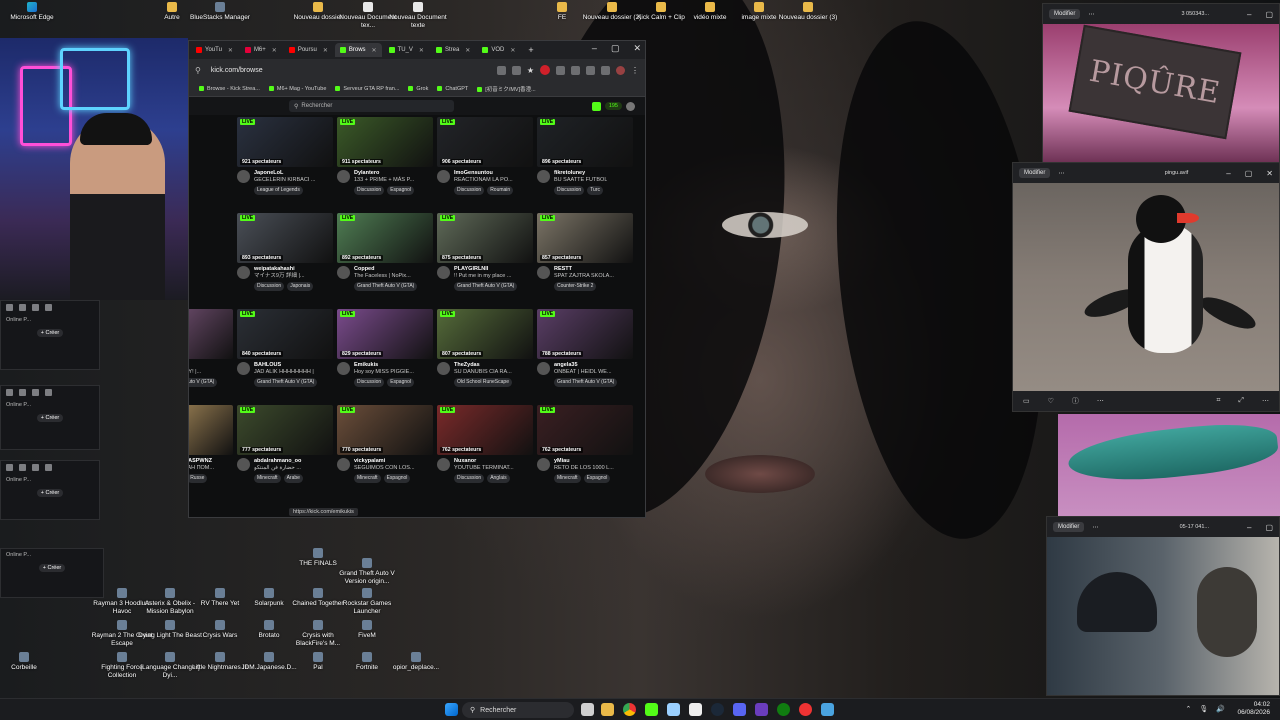  I want to click on category-tag: Russe, so click(198, 478).